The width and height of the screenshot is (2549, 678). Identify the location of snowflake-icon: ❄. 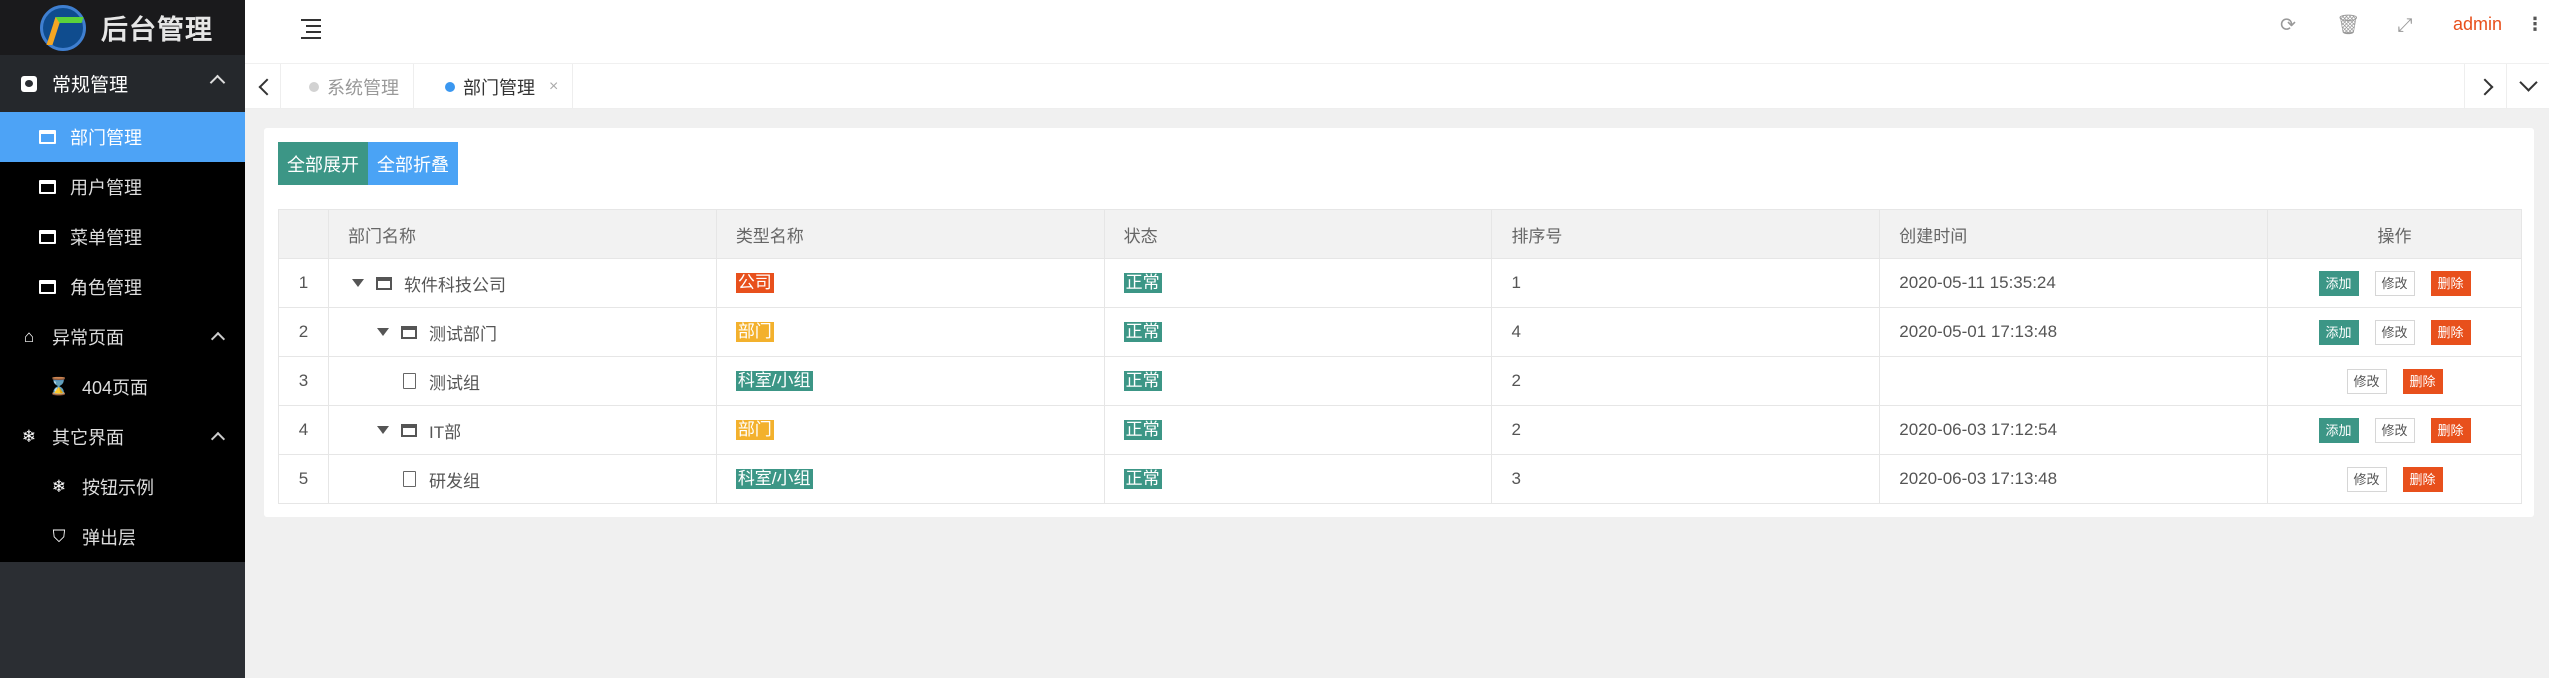
(59, 486).